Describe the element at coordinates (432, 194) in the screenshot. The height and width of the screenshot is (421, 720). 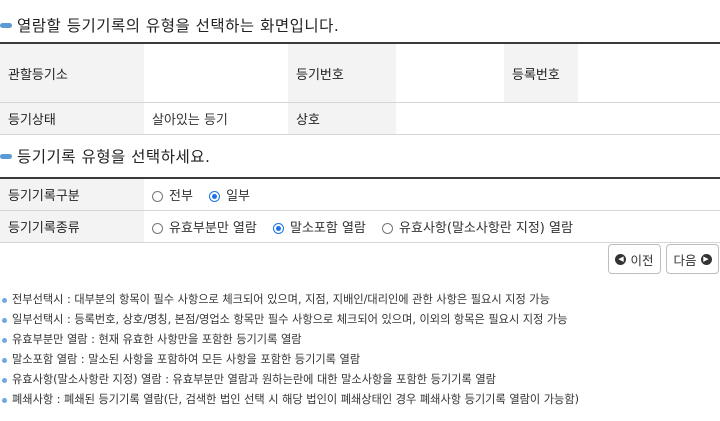
I see `category-options: 전부 일부` at that location.